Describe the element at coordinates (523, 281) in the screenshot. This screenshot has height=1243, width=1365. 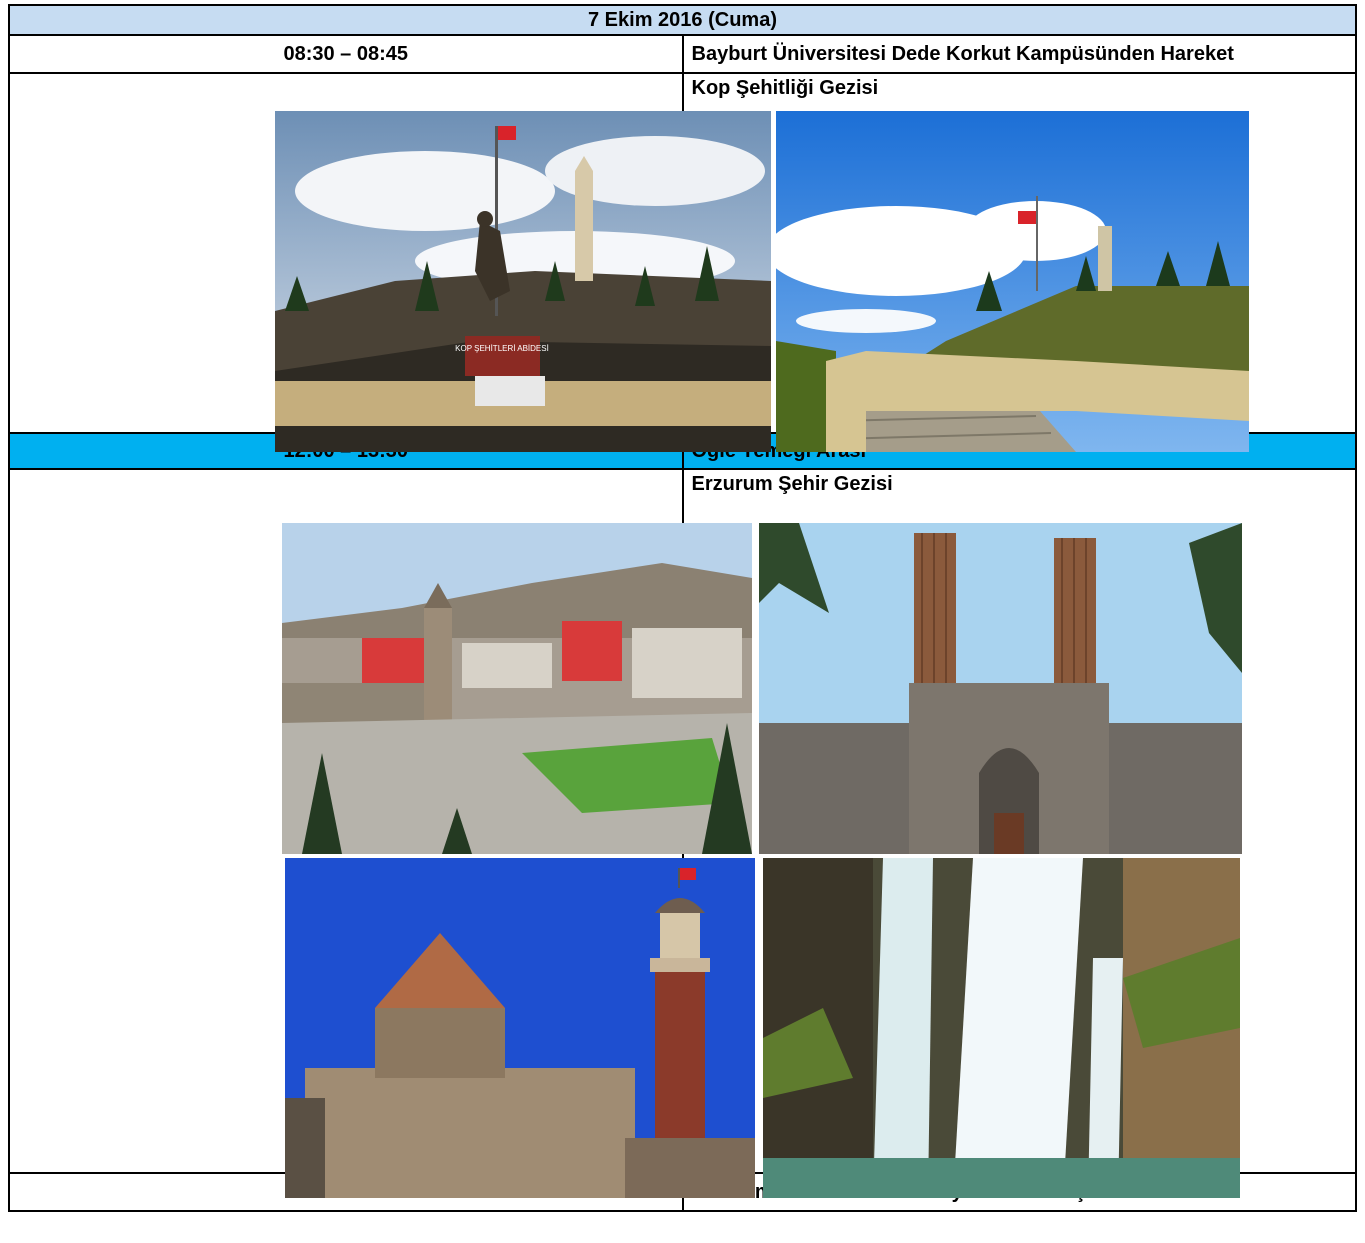
I see `kop-monument-photo: KOP ŞEHİTLERİ ABİDESİ` at that location.